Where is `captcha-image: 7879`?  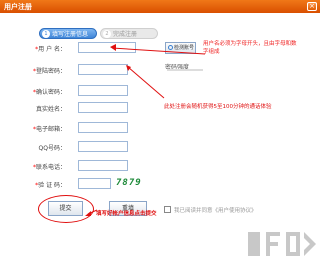
captcha-image: 7879 is located at coordinates (135, 183).